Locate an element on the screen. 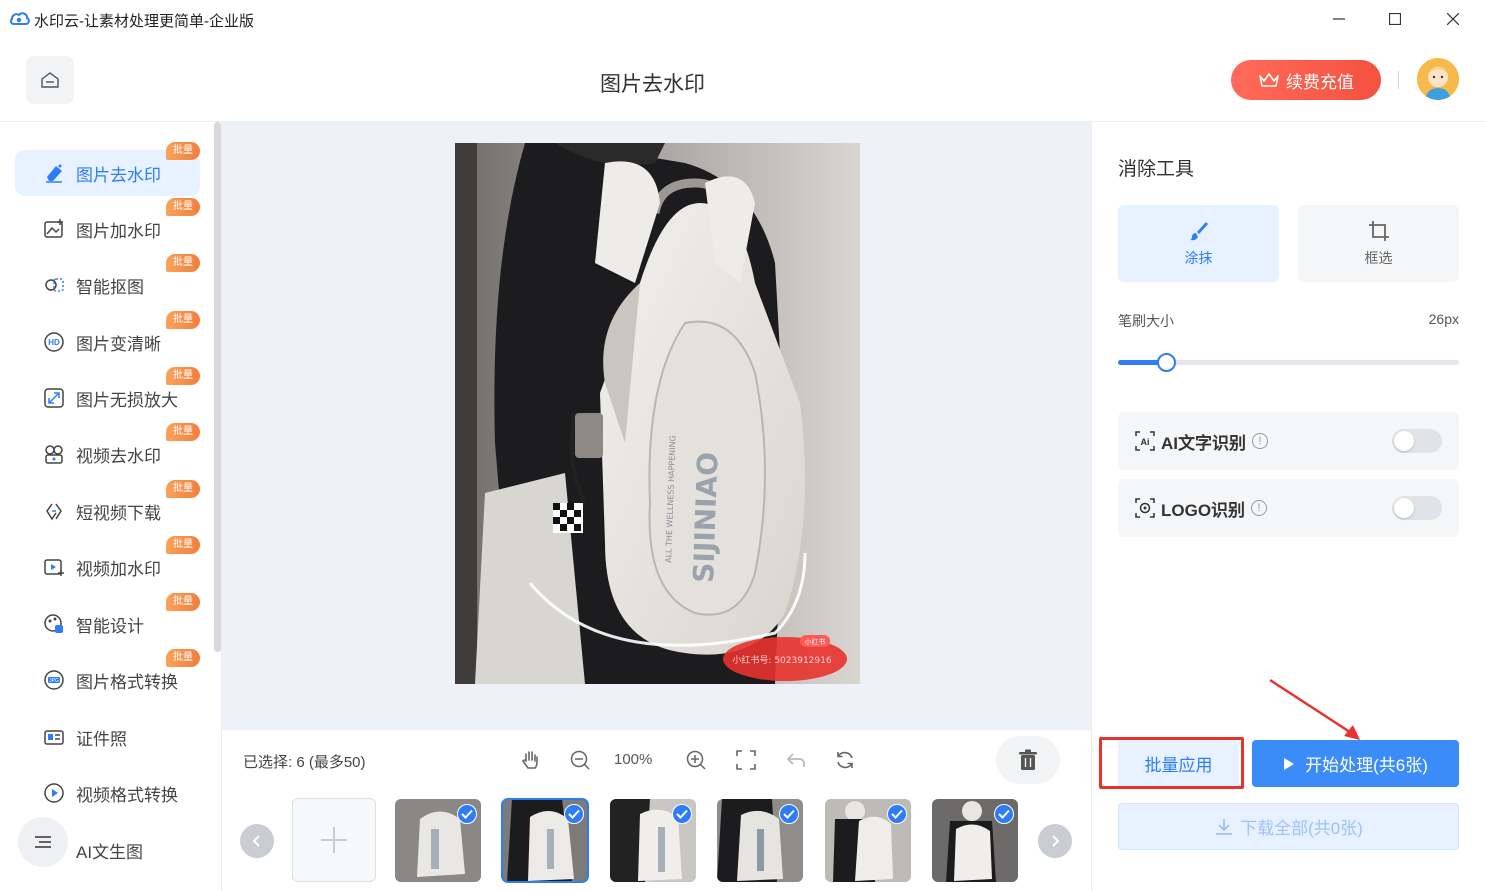  header-divider is located at coordinates (1398, 80).